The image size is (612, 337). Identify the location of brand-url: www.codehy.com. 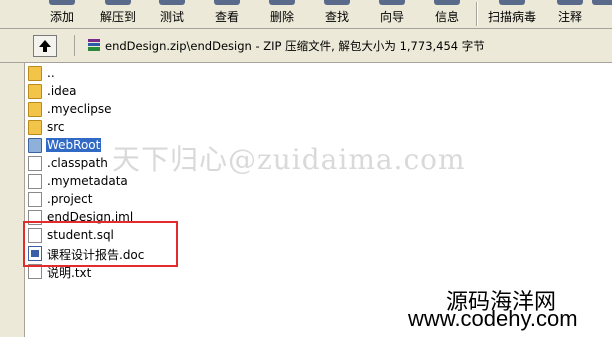
(493, 318).